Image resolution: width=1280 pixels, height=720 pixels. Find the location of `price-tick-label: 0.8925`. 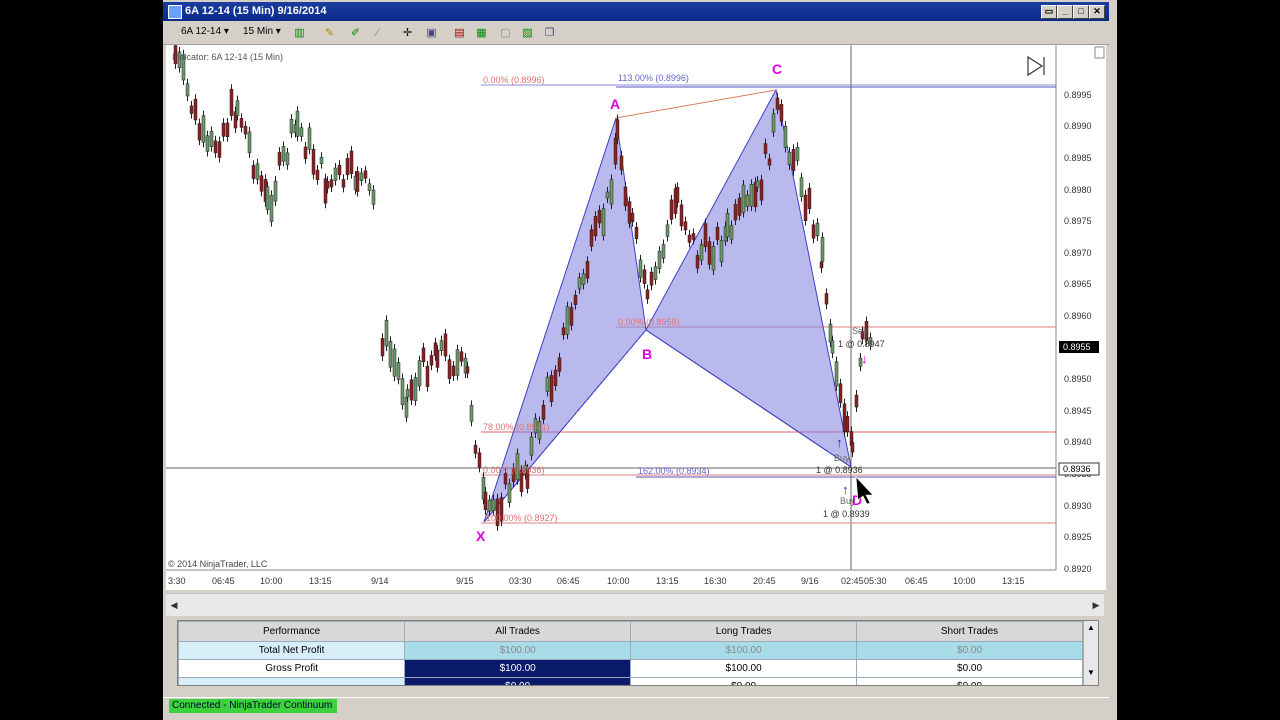

price-tick-label: 0.8925 is located at coordinates (1078, 537).